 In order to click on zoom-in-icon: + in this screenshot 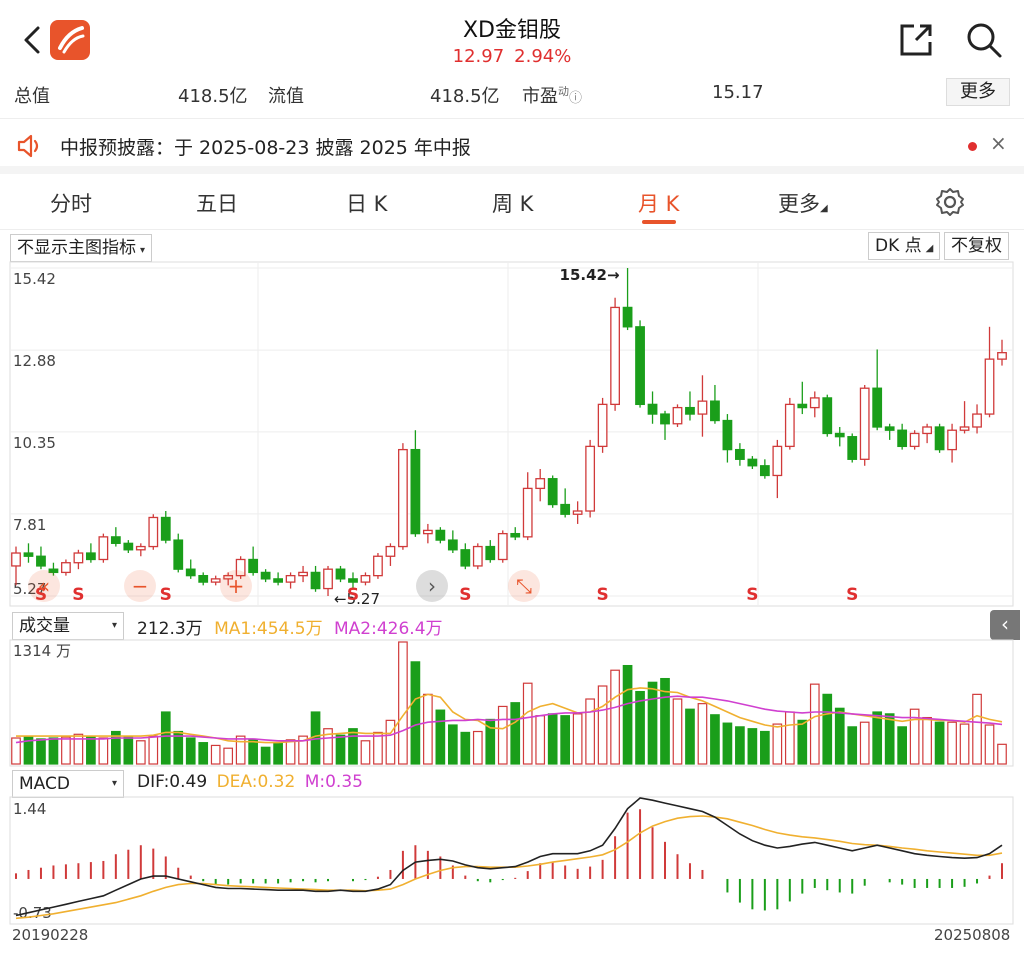, I will do `click(236, 586)`.